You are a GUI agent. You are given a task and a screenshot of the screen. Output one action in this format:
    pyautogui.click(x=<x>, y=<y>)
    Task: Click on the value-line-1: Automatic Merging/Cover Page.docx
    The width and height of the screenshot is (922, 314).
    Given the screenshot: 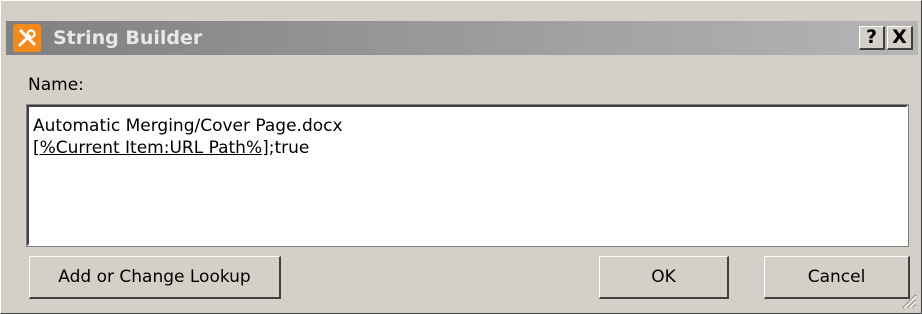 What is the action you would take?
    pyautogui.click(x=188, y=126)
    